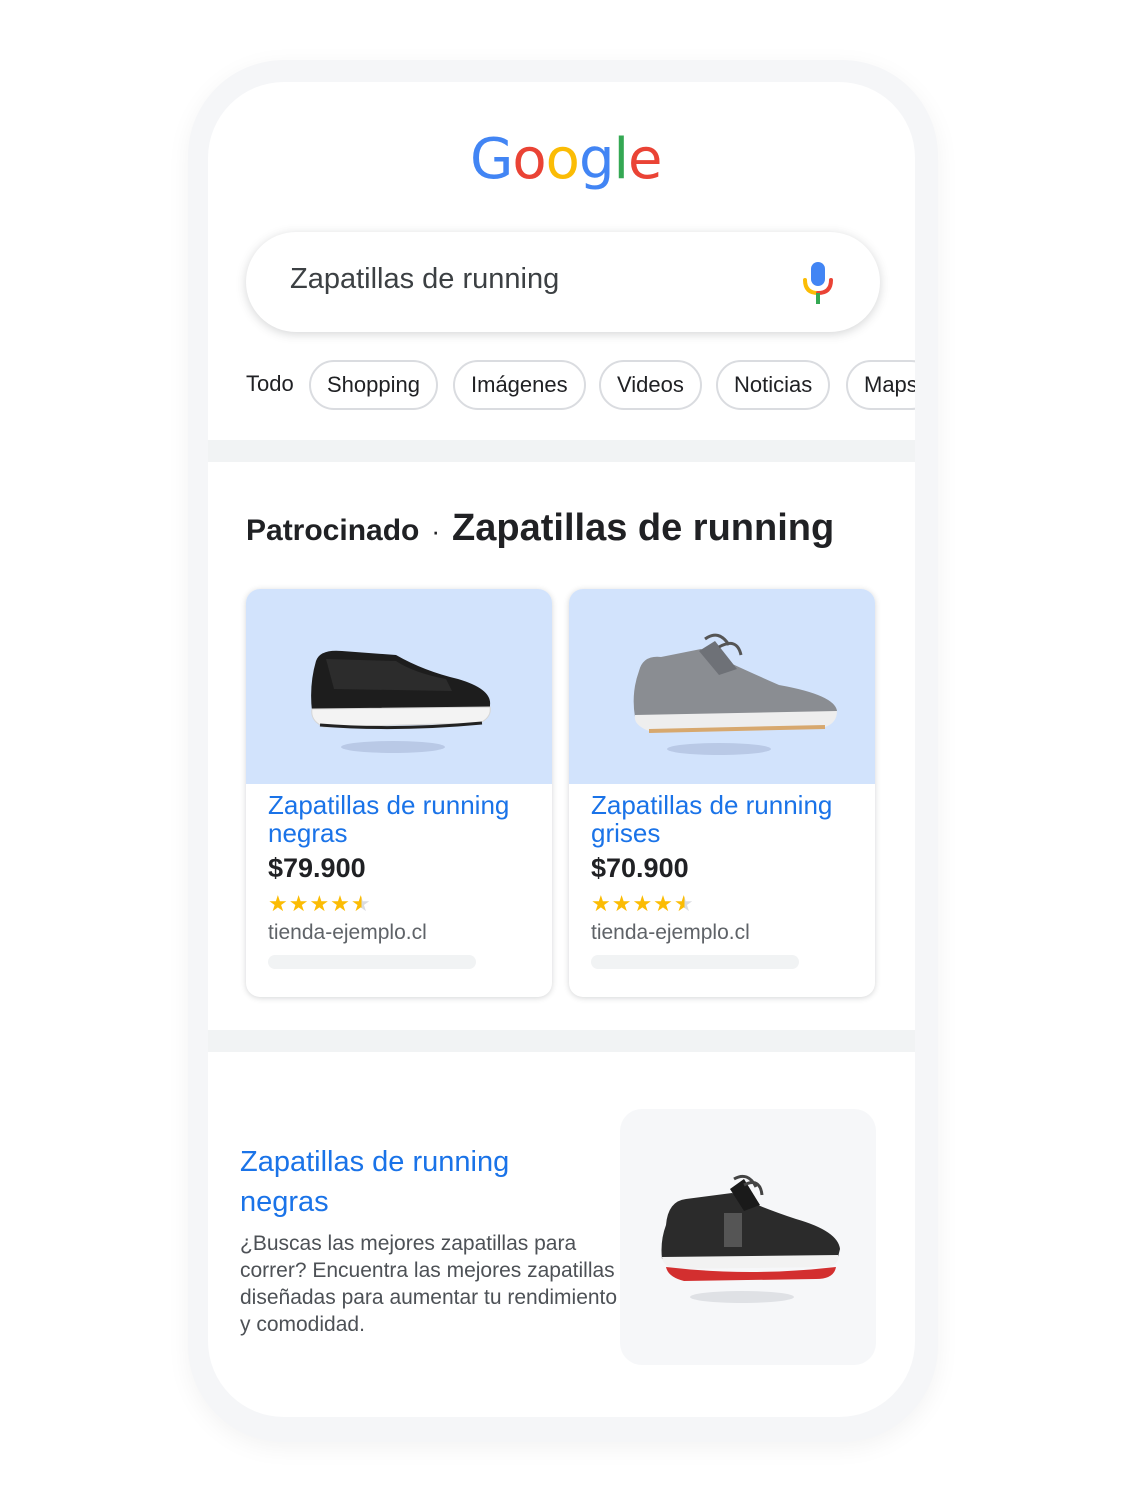 The width and height of the screenshot is (1125, 1500). What do you see at coordinates (333, 530) in the screenshot?
I see `sponsored-label: Patrocinado` at bounding box center [333, 530].